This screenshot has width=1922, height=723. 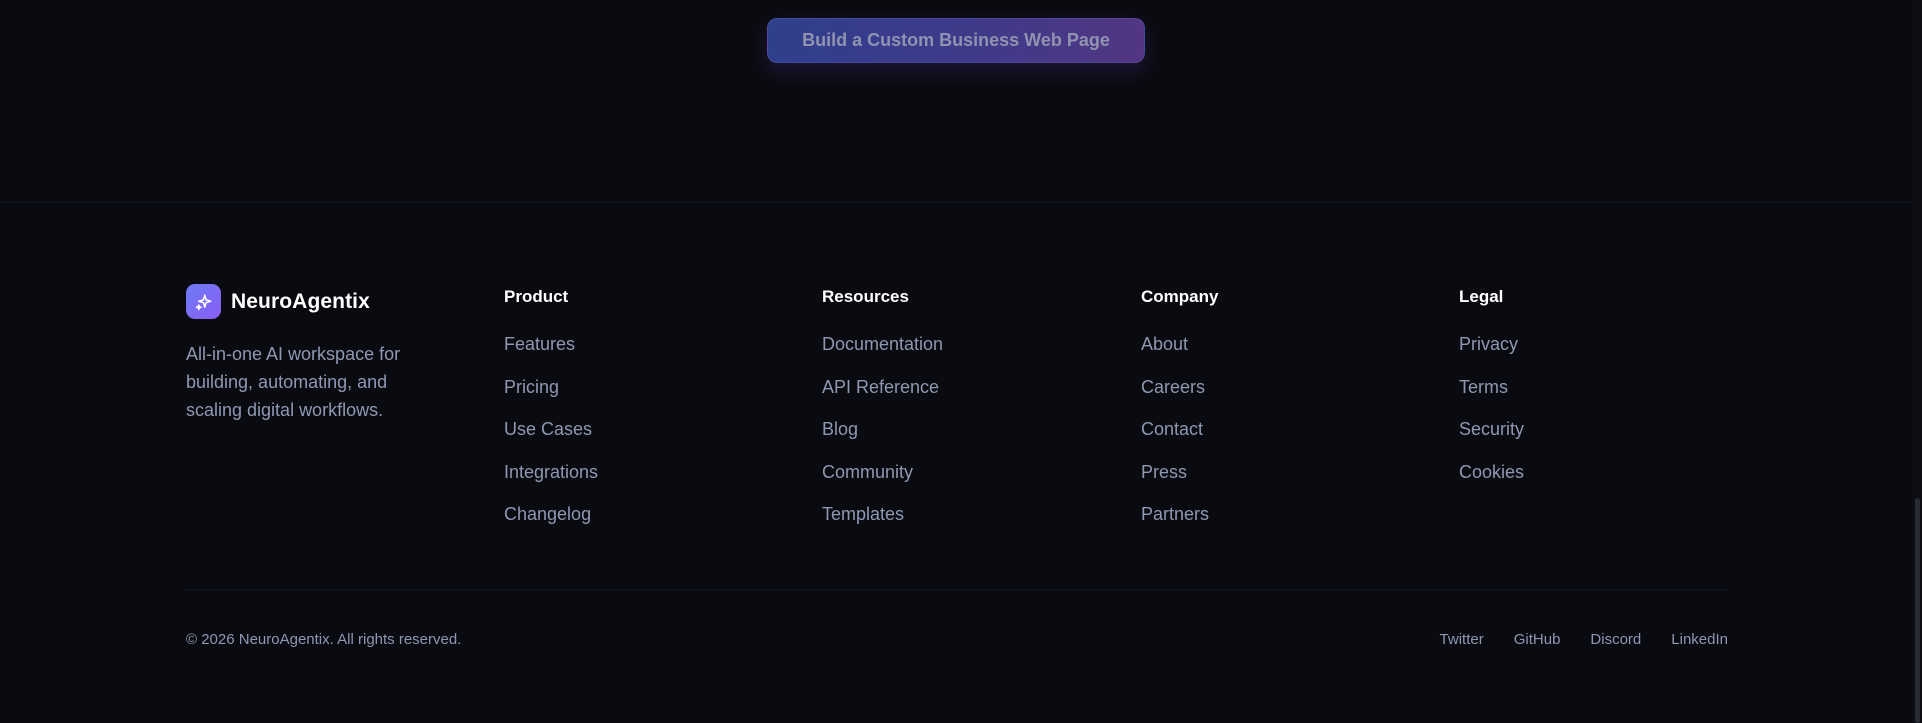 I want to click on cta-section: Build a Custom Business Web Page, so click(x=956, y=40).